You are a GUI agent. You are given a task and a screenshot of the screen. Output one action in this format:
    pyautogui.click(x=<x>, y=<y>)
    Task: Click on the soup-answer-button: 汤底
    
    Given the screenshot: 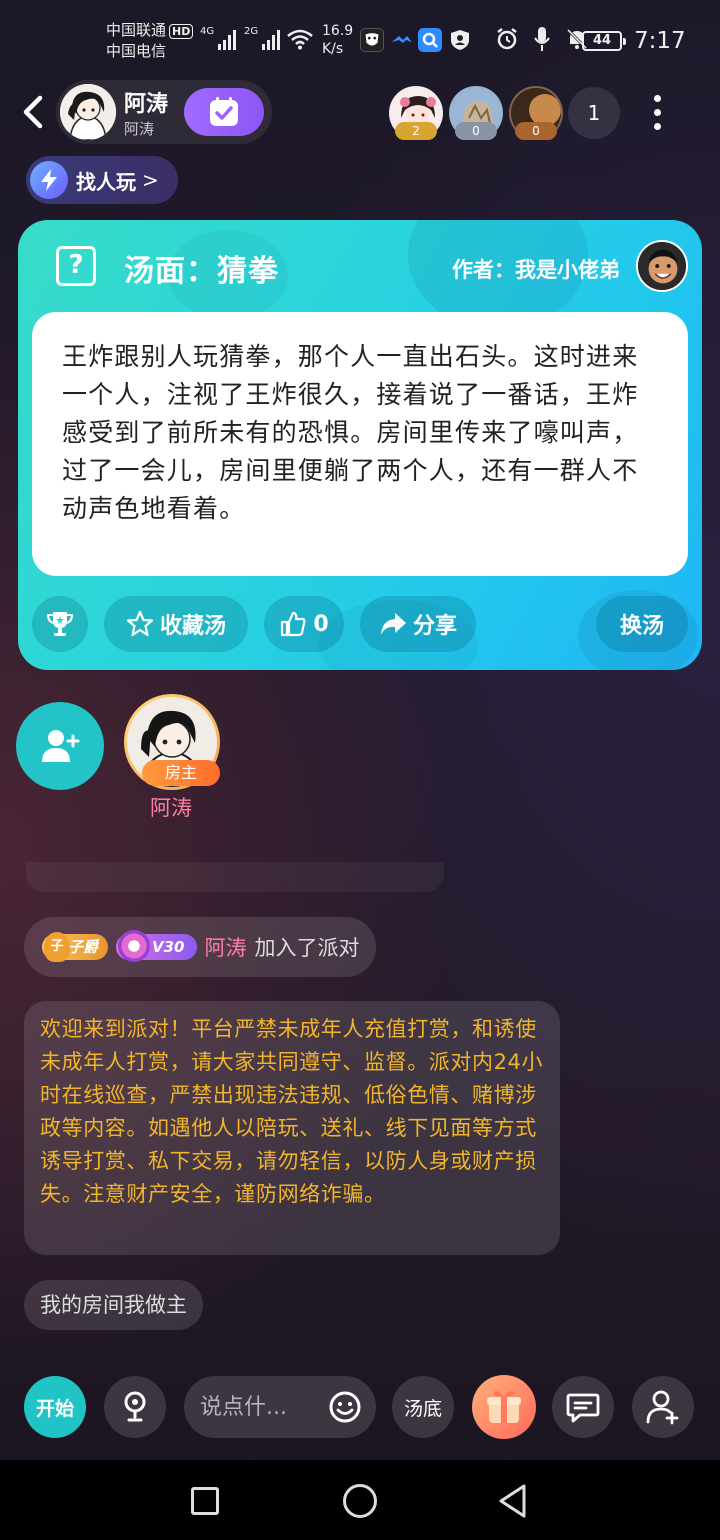 What is the action you would take?
    pyautogui.click(x=423, y=1407)
    